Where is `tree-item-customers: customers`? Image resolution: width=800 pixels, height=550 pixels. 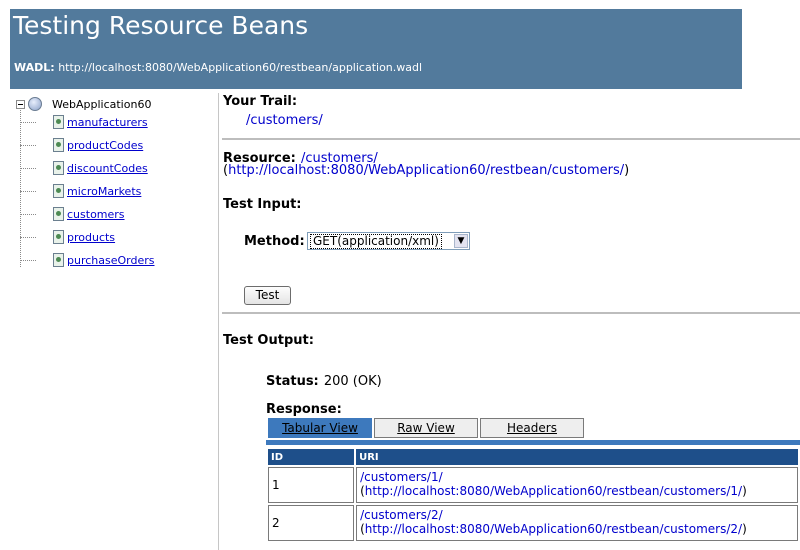
tree-item-customers: customers is located at coordinates (89, 214).